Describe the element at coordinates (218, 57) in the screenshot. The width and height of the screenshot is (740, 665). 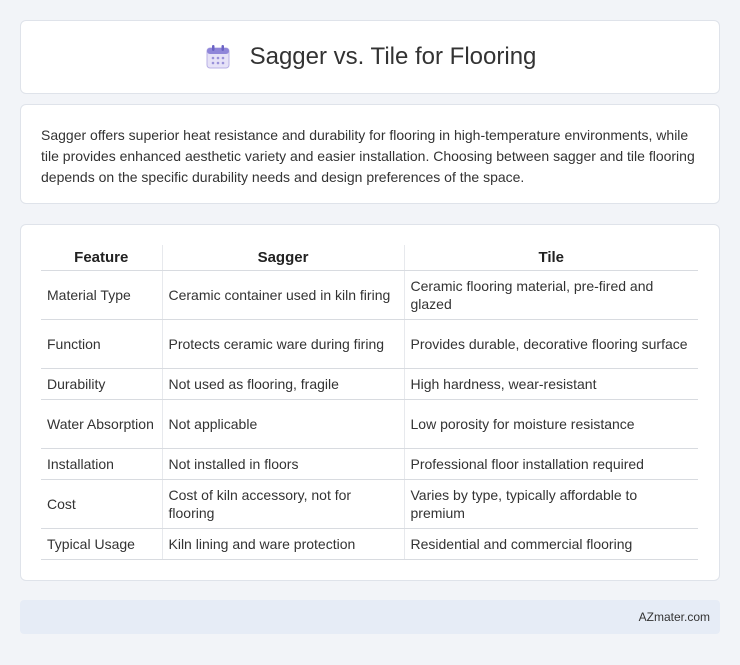
I see `calendar-icon` at that location.